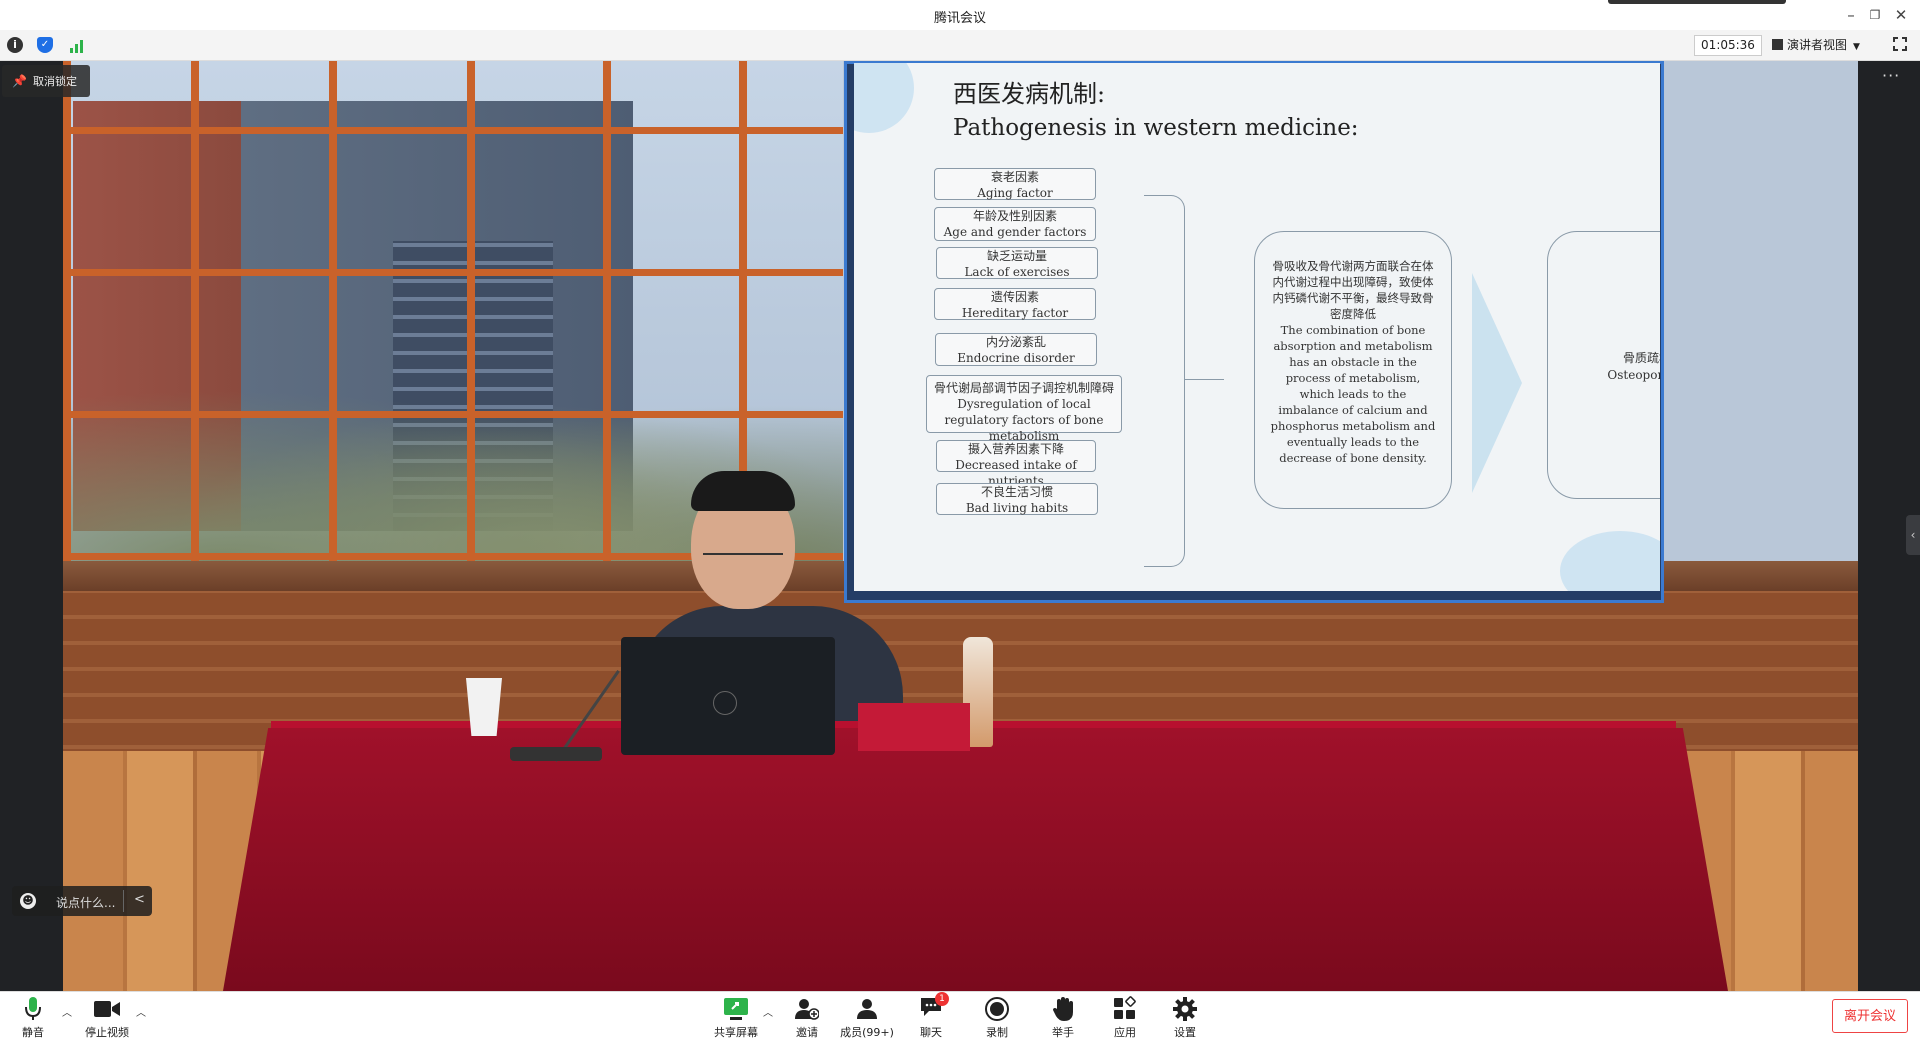 This screenshot has height=1043, width=1920. Describe the element at coordinates (1014, 216) in the screenshot. I see `factor-cn: 年龄及性别因素` at that location.